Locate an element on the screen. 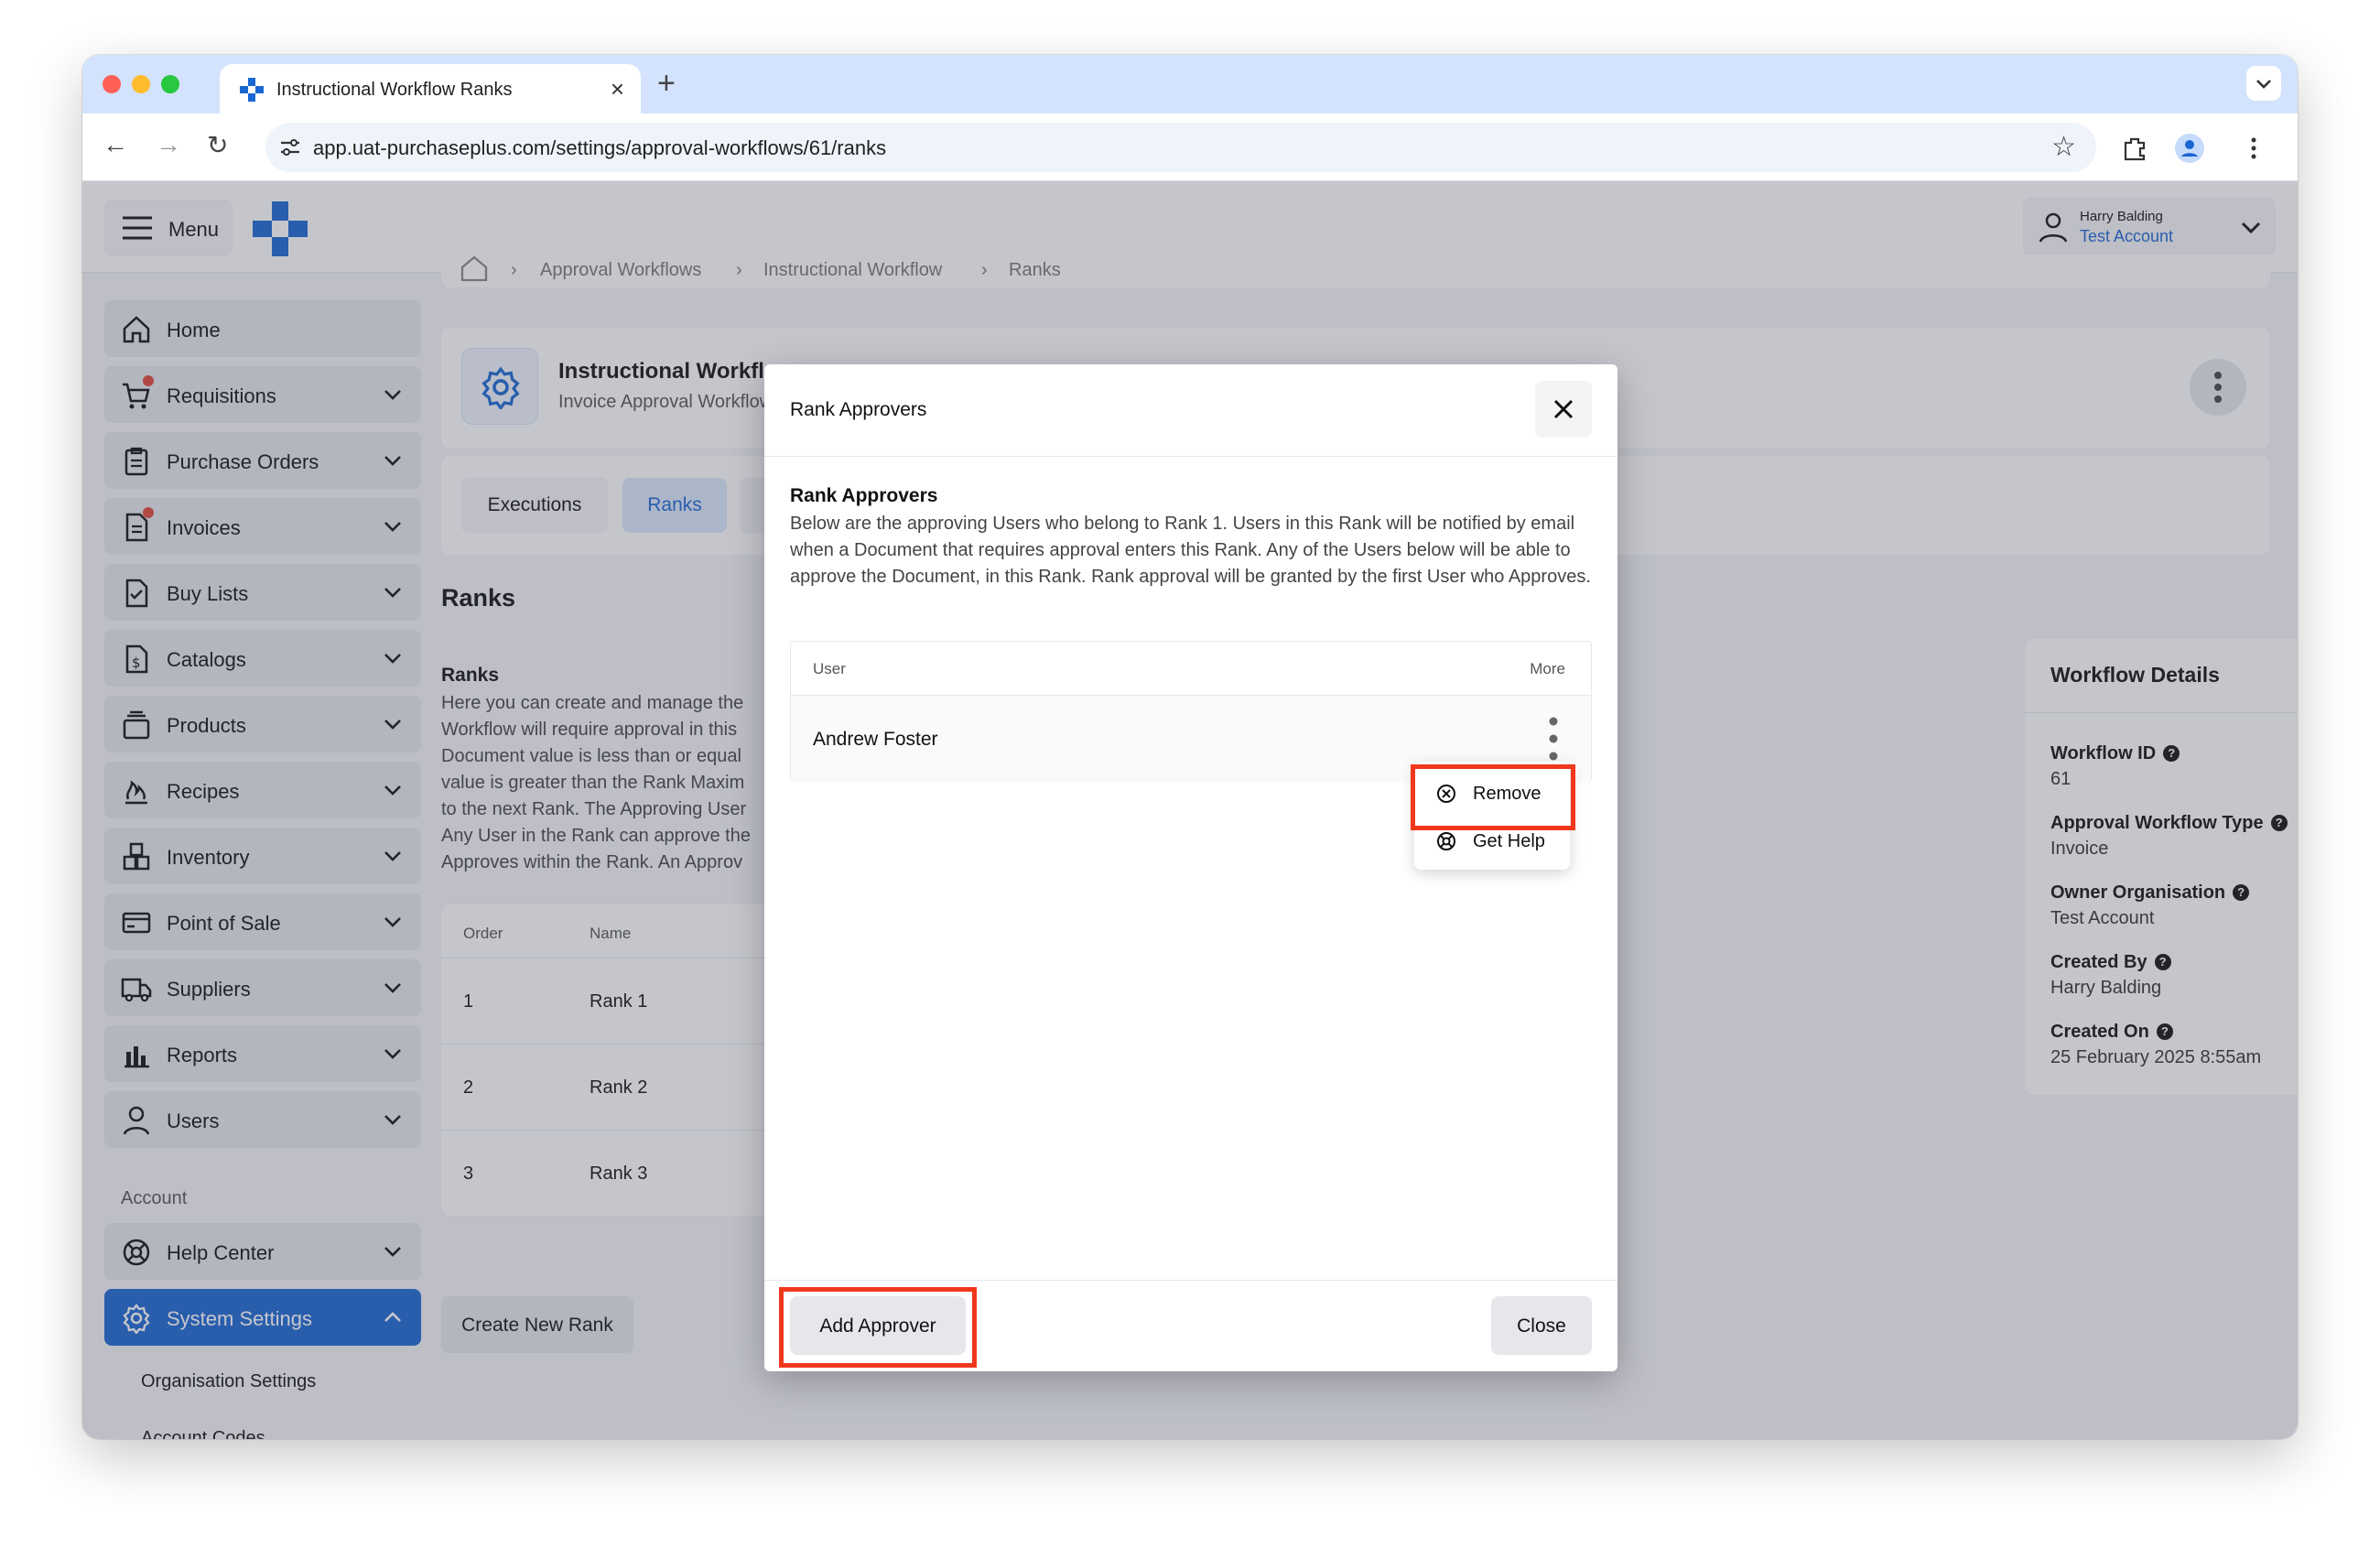 This screenshot has width=2380, height=1548. kebab-icon is located at coordinates (1553, 739).